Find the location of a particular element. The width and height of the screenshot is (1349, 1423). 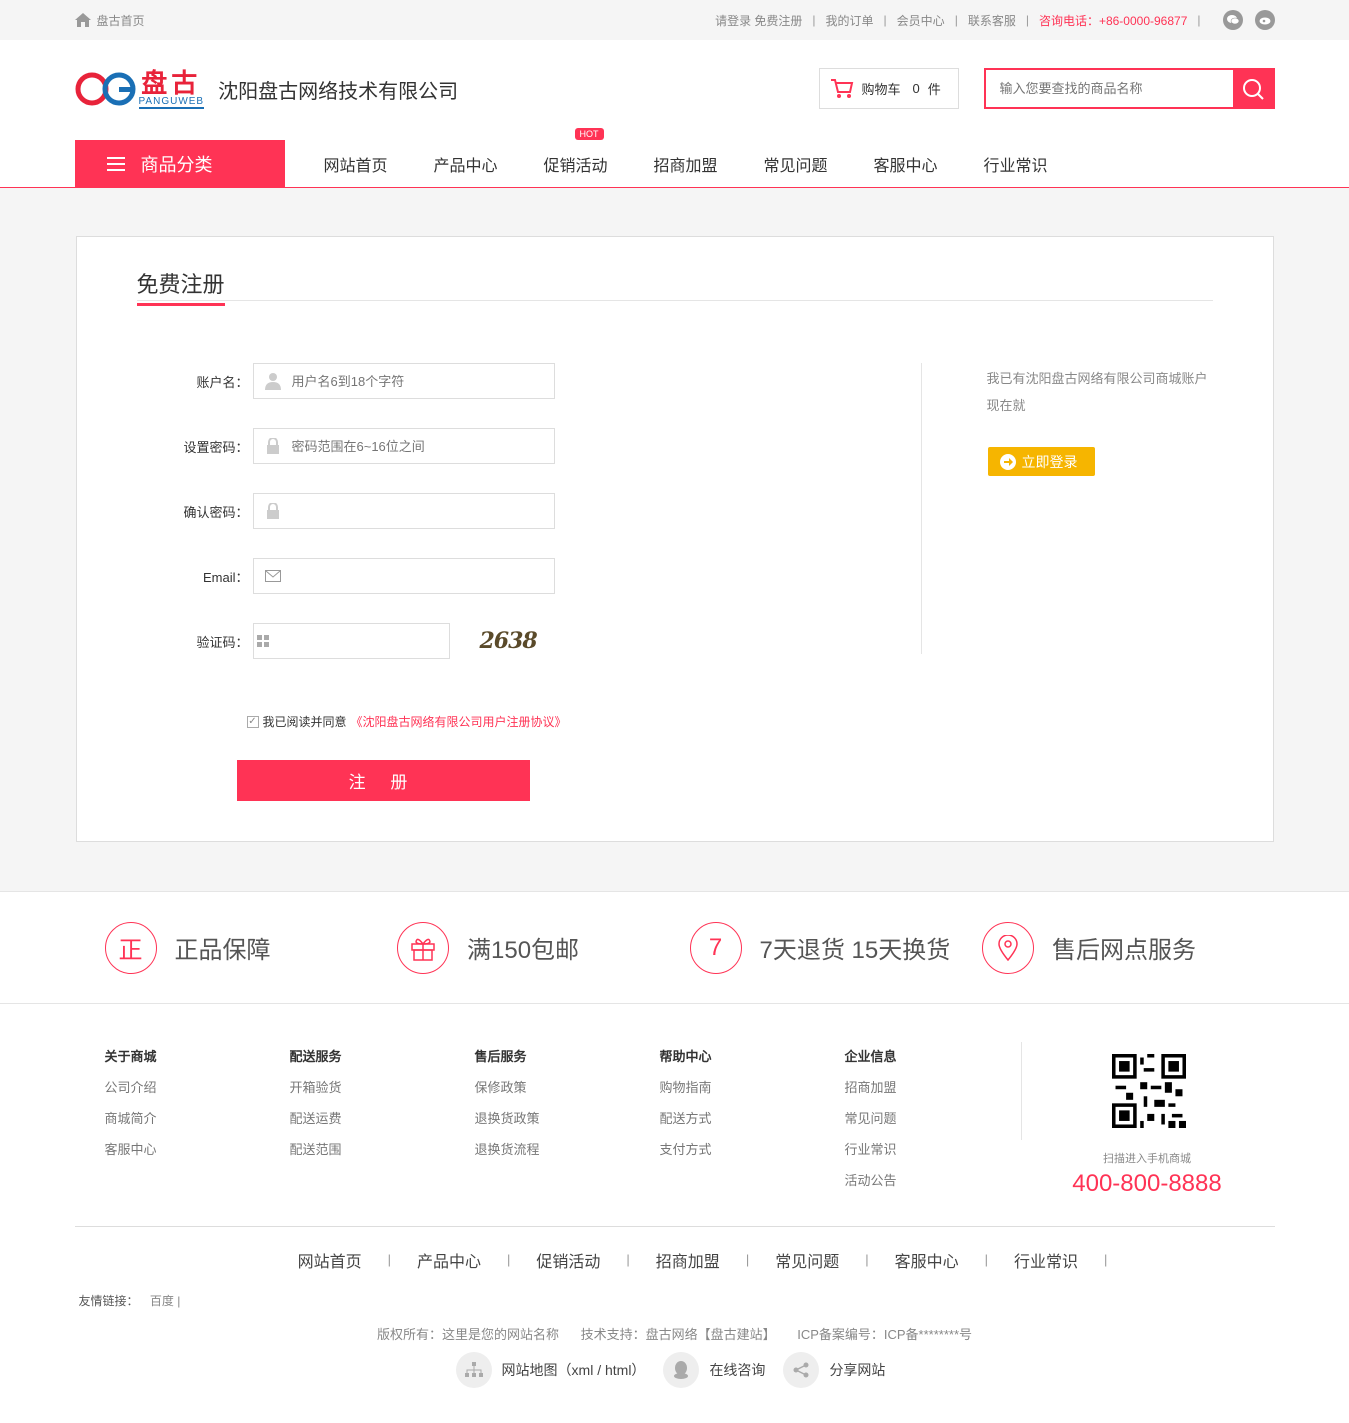

icp-text: ICP备案编号：ICP备********号 is located at coordinates (885, 1334).